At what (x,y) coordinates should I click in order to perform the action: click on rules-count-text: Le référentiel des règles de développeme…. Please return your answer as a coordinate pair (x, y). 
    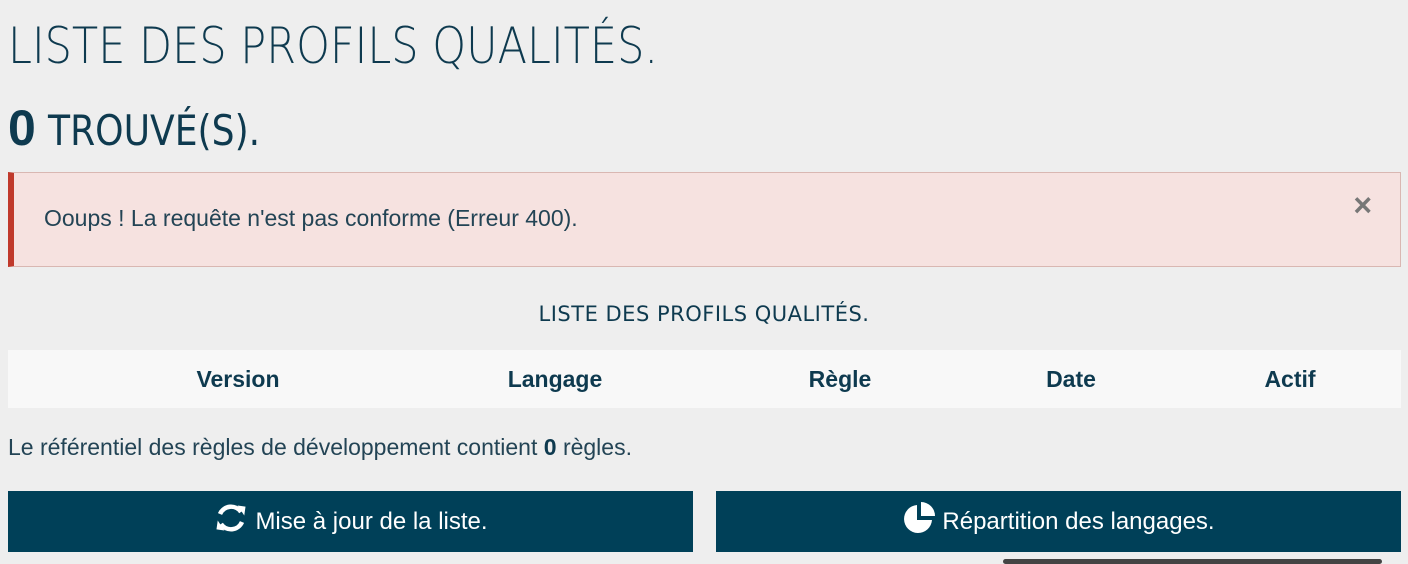
    Looking at the image, I should click on (320, 447).